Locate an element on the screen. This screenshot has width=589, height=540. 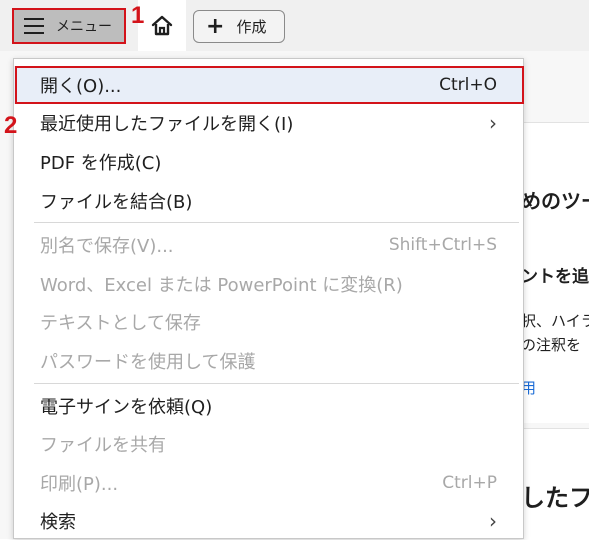
menu-item-save-as-text: テキストとして保存 is located at coordinates (268, 322).